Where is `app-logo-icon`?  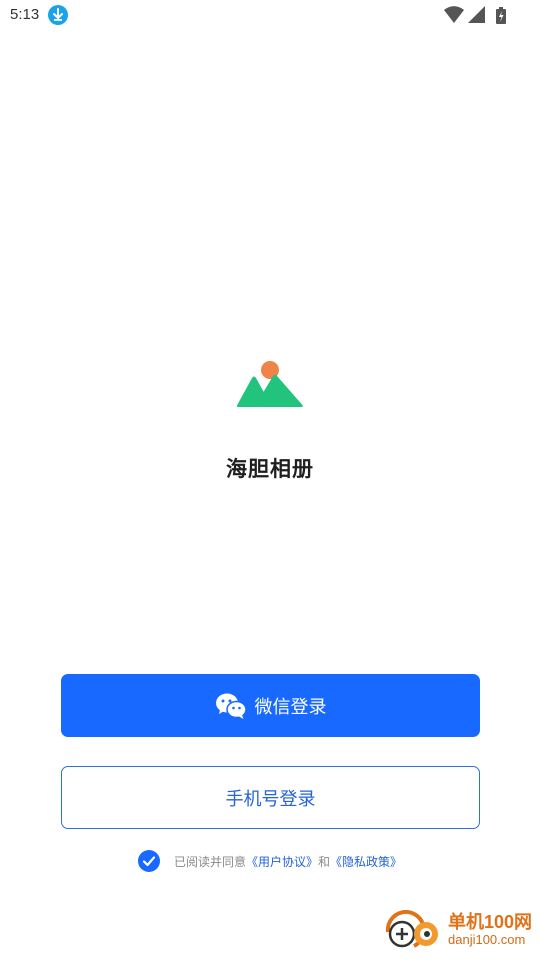 app-logo-icon is located at coordinates (271, 385).